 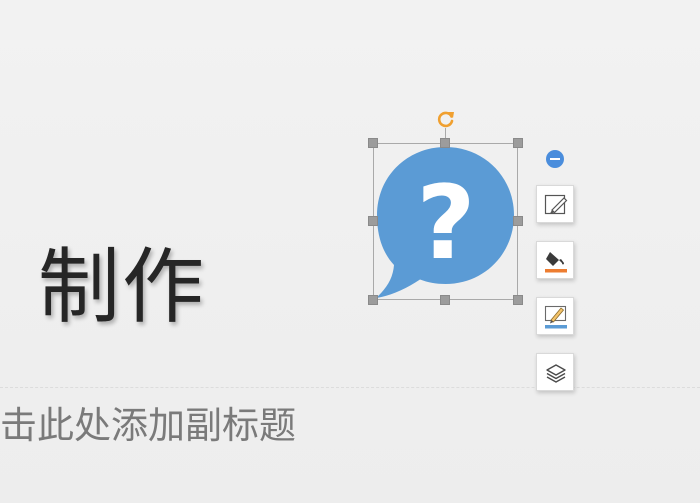 What do you see at coordinates (373, 143) in the screenshot?
I see `resize-handle-top-left` at bounding box center [373, 143].